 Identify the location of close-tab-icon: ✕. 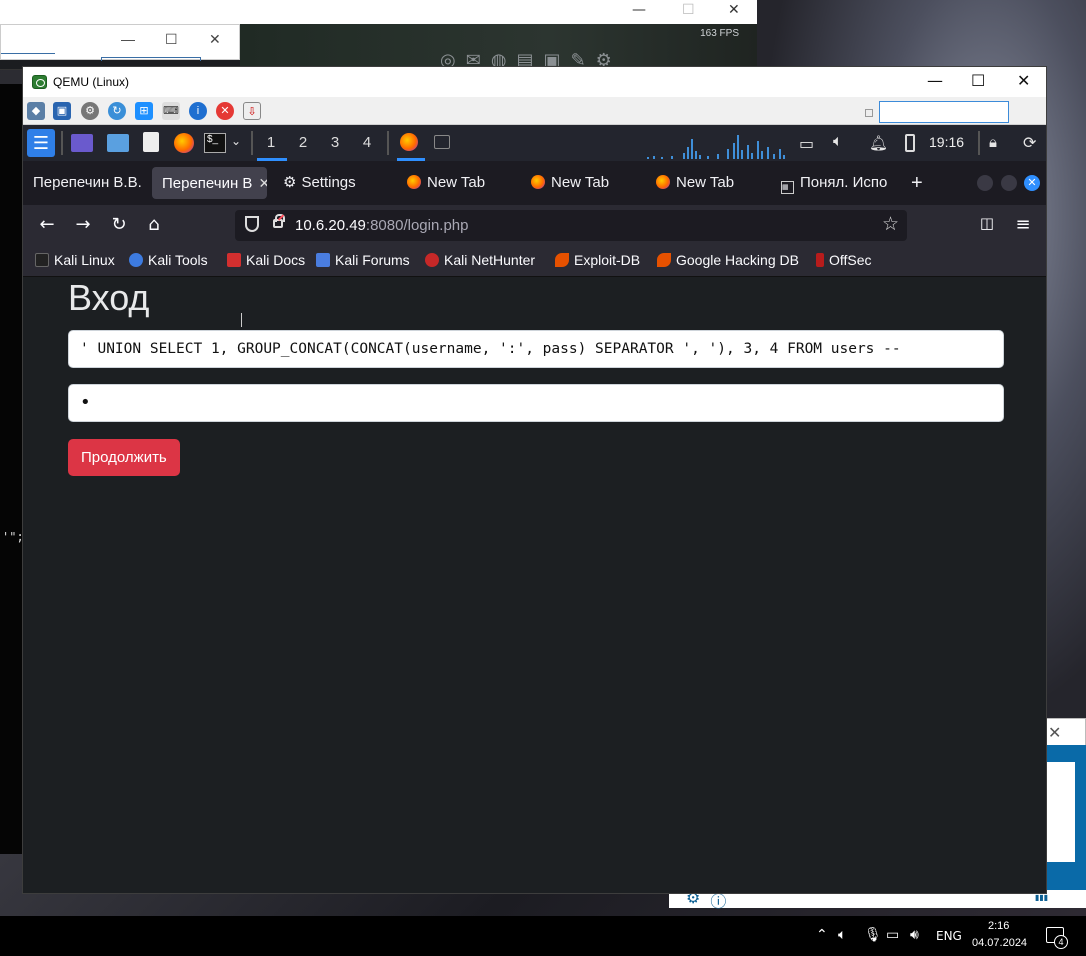
(262, 183).